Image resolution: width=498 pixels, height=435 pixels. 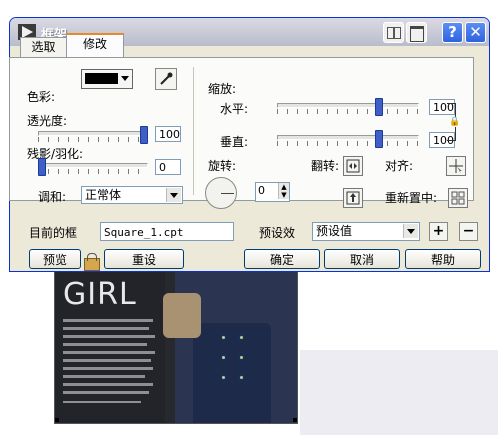 I want to click on shadow-value-field: 0, so click(x=168, y=167).